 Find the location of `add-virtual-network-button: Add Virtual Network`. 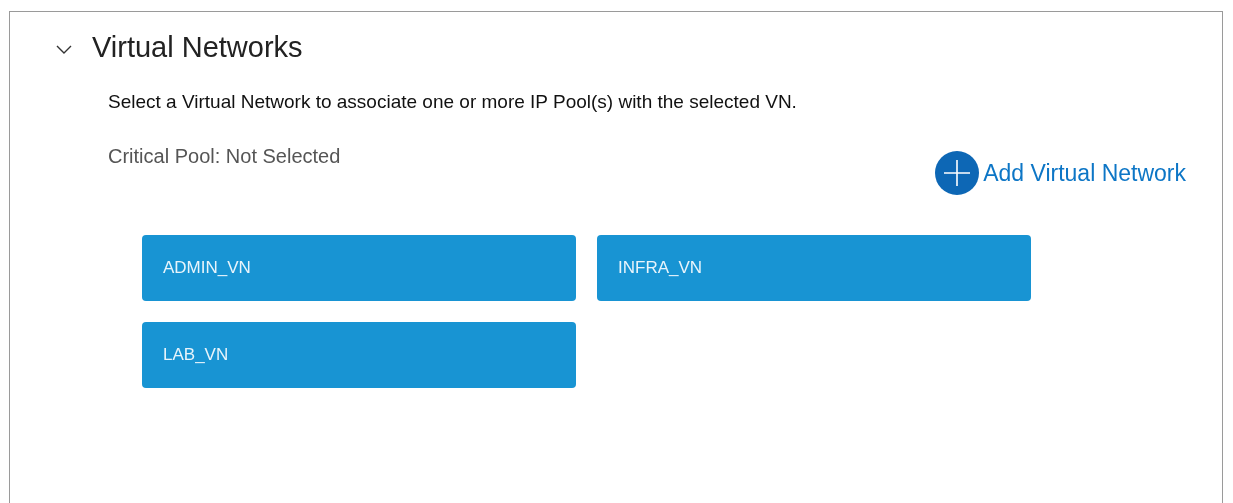

add-virtual-network-button: Add Virtual Network is located at coordinates (1060, 173).